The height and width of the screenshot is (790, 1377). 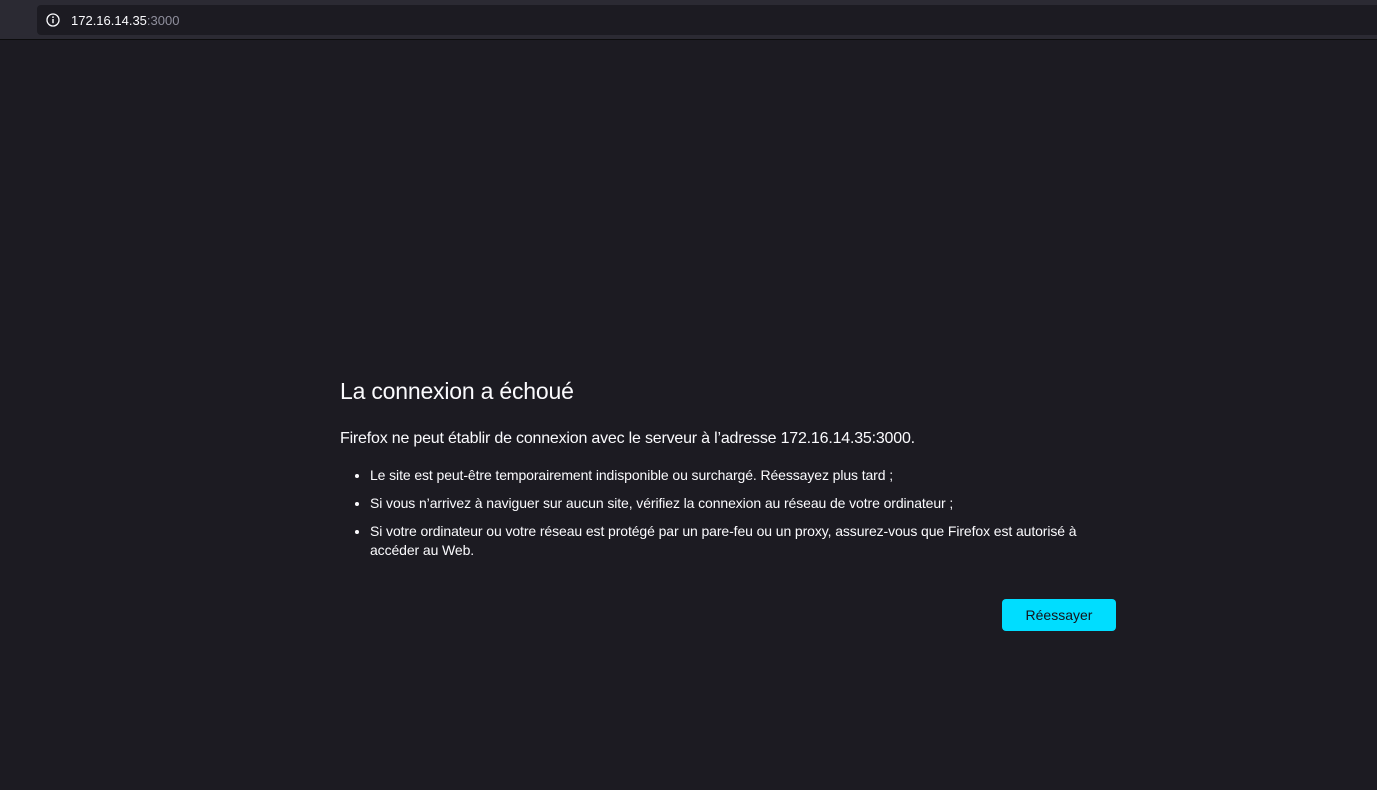 What do you see at coordinates (109, 20) in the screenshot?
I see `url-host: 172.16.14.35` at bounding box center [109, 20].